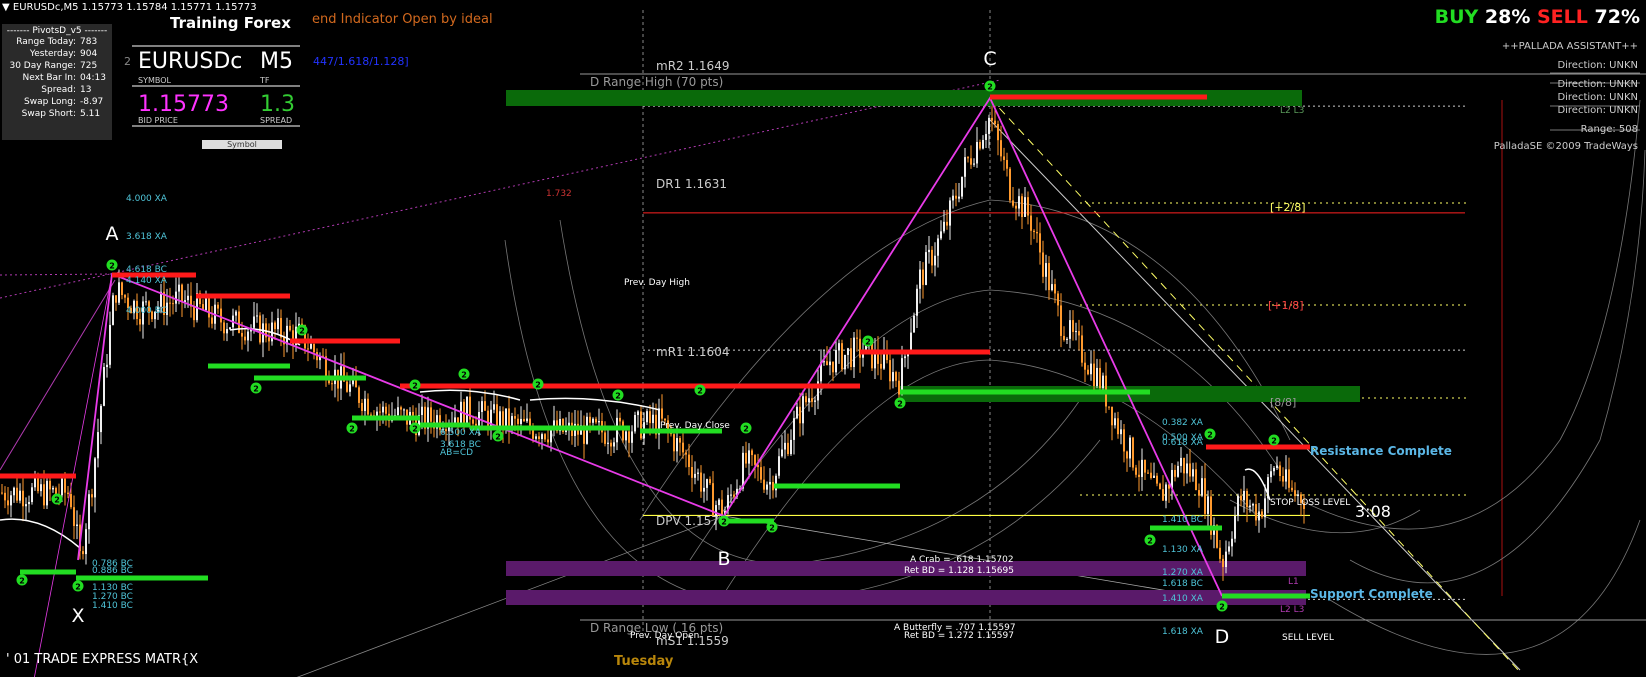 The width and height of the screenshot is (1646, 677). Describe the element at coordinates (50, 102) in the screenshot. I see `pivot-label: Swap Long:` at that location.